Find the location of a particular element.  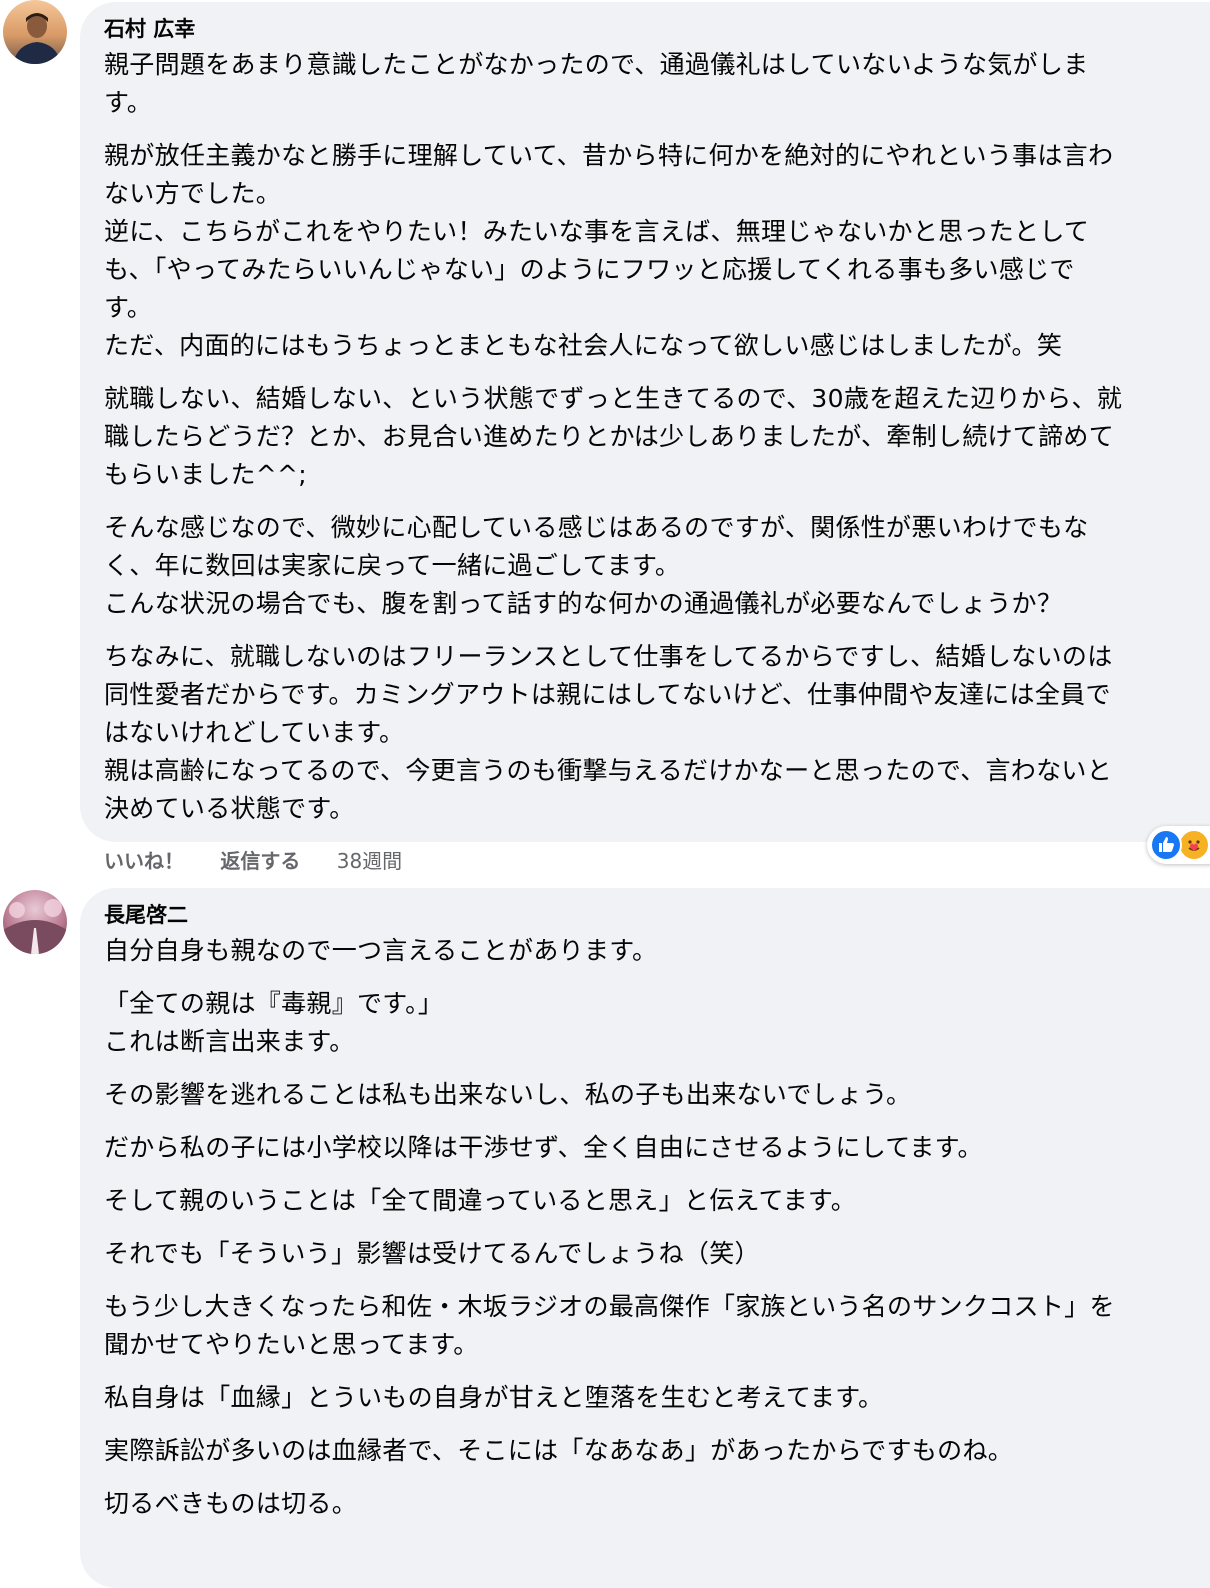

comment-text-line: 親が放任主義かなと勝手に理解していて、昔から特に何かを絶対的にやれという事は言わ is located at coordinates (609, 155).